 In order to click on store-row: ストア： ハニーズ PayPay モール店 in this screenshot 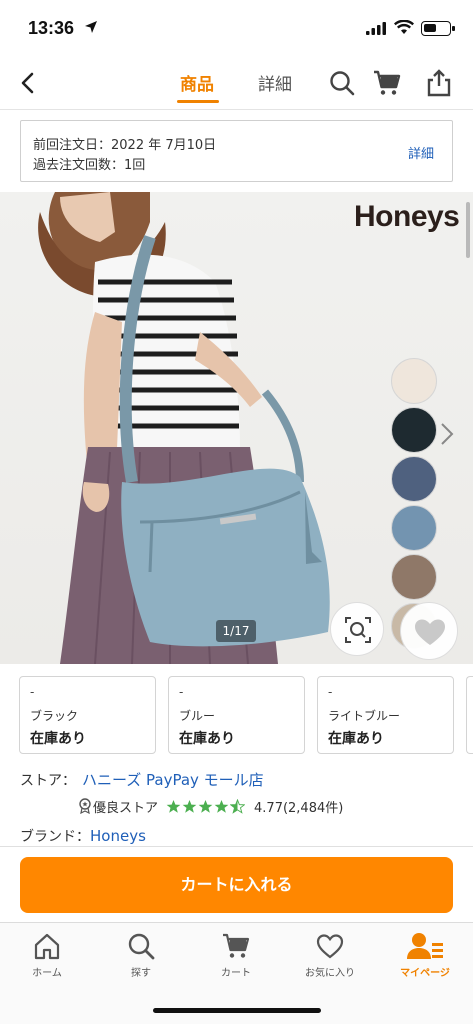, I will do `click(142, 779)`.